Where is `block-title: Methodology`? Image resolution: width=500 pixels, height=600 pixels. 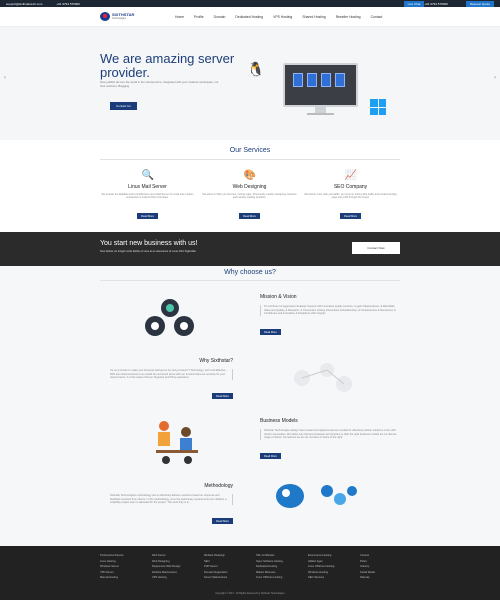
block-title: Methodology is located at coordinates (218, 486).